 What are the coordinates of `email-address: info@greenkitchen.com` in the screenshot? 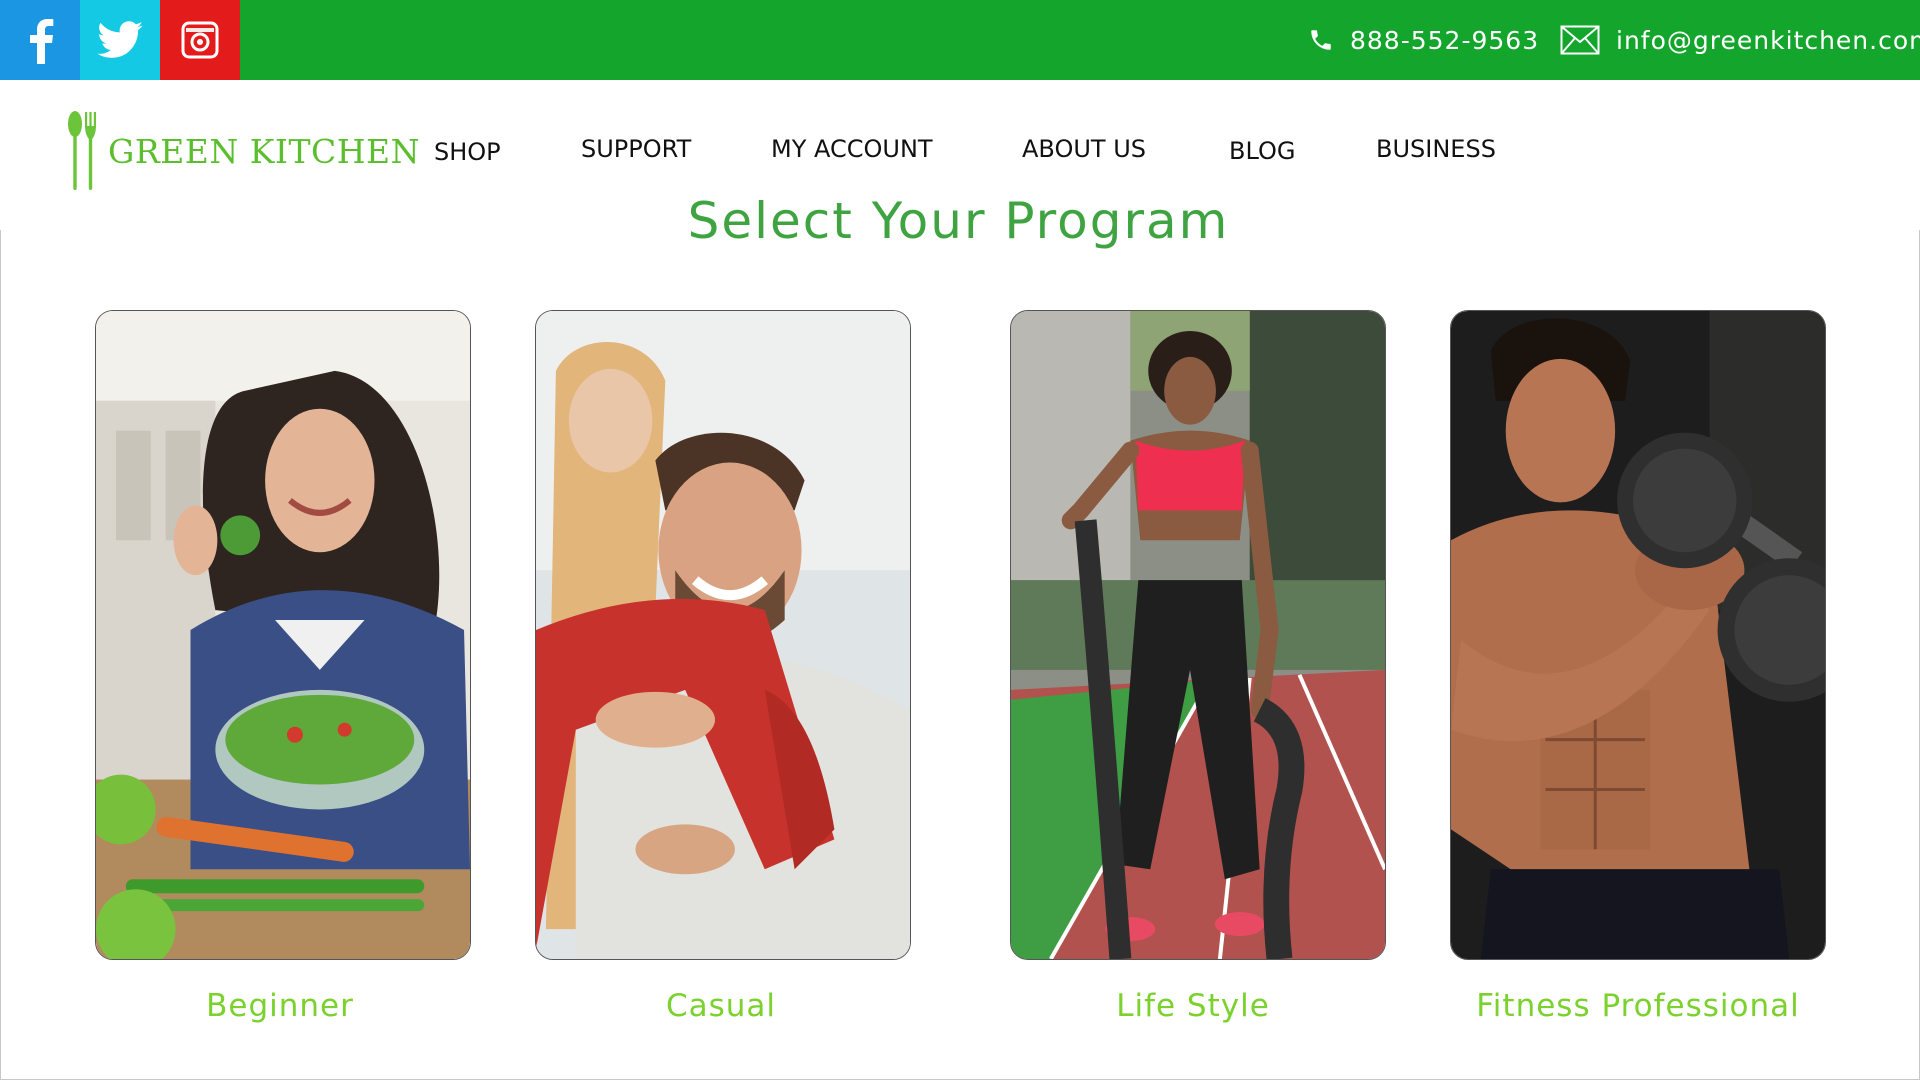 It's located at (1768, 40).